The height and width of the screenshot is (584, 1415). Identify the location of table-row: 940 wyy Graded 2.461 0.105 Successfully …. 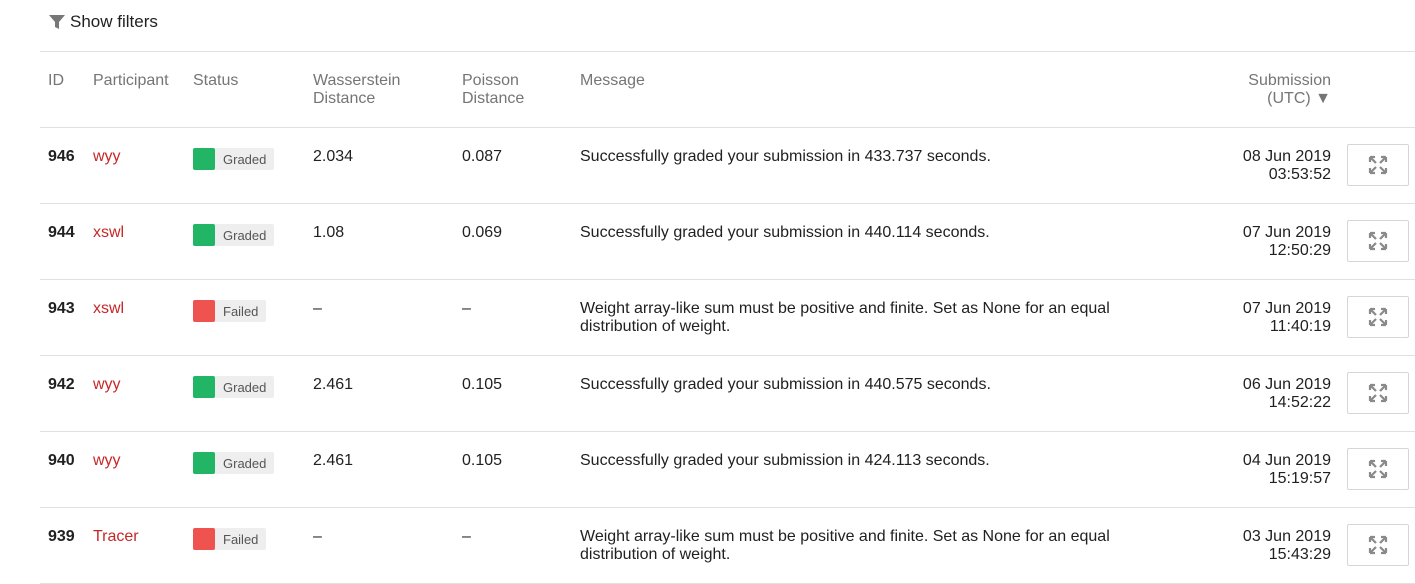
(727, 470).